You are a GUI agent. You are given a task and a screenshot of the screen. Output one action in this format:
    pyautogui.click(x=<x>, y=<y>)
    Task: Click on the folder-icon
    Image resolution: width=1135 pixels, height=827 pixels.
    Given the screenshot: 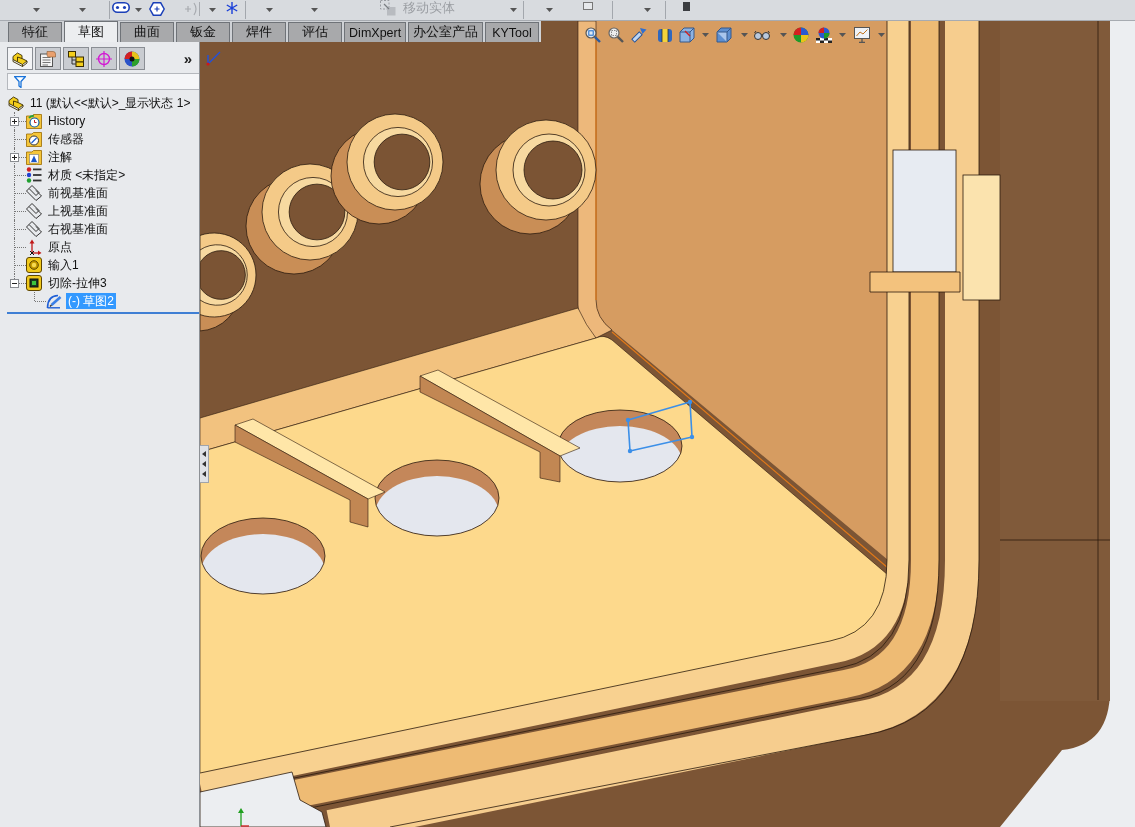 What is the action you would take?
    pyautogui.click(x=34, y=157)
    